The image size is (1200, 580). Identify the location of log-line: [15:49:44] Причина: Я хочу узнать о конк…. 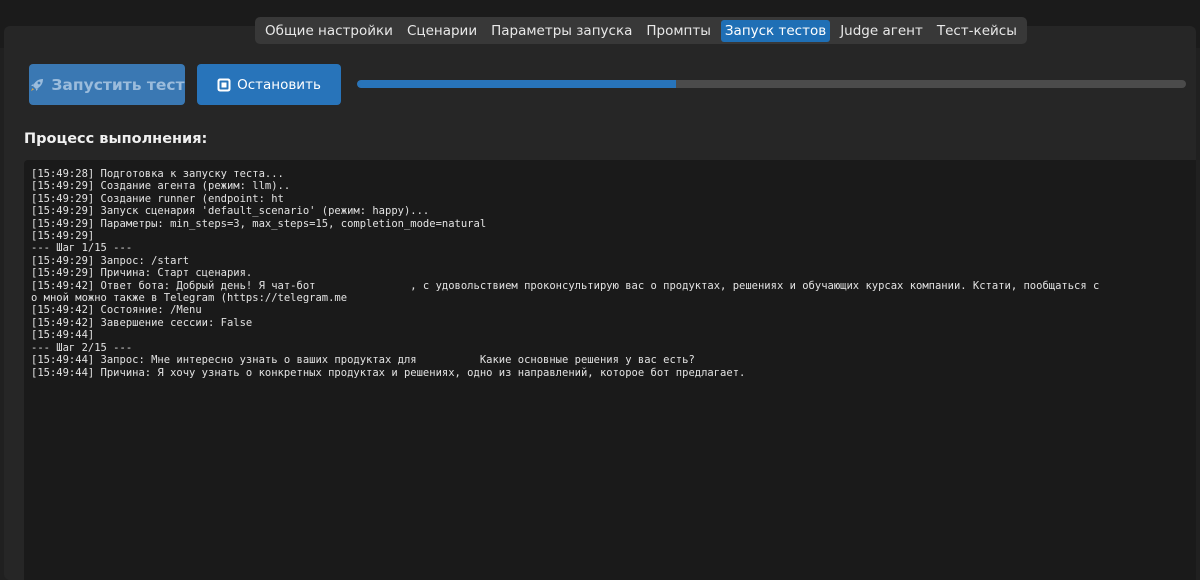
(388, 372).